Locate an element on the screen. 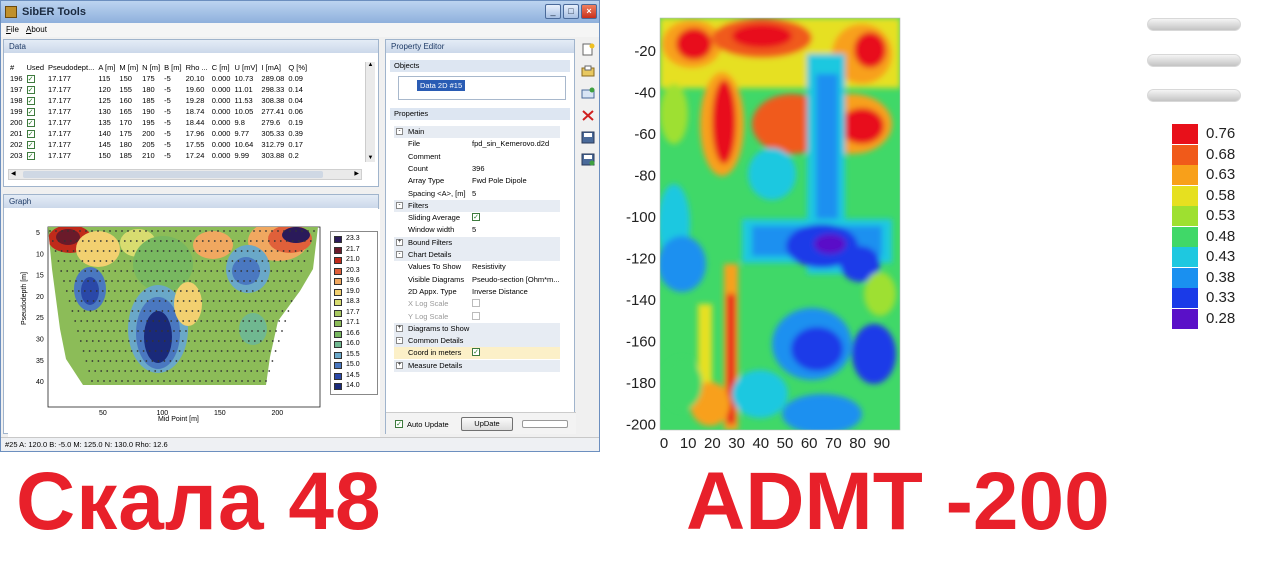 Image resolution: width=1267 pixels, height=586 pixels. property-row: Y Log Scale is located at coordinates (477, 317).